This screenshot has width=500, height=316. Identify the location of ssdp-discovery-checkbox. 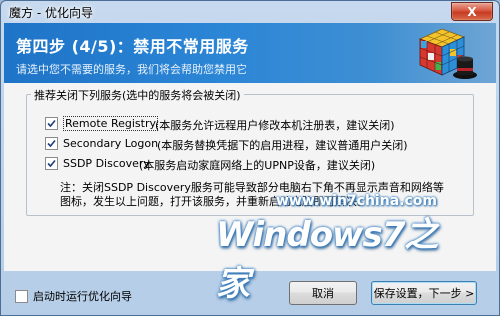
(51, 163).